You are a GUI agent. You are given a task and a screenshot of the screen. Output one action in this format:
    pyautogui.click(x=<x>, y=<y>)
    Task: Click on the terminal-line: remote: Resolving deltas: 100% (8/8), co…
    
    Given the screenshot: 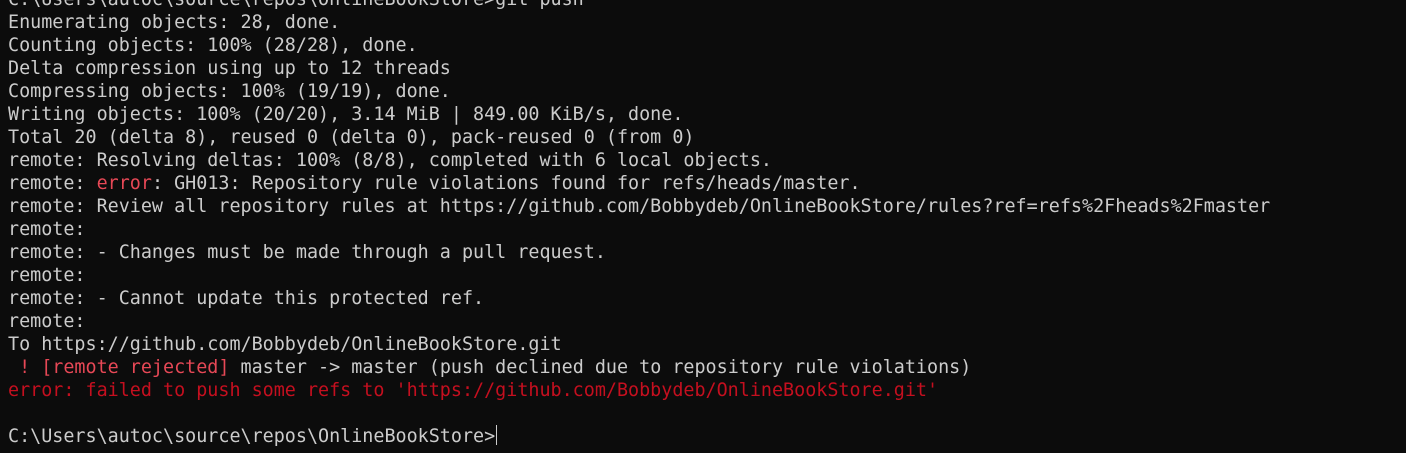 What is the action you would take?
    pyautogui.click(x=707, y=160)
    